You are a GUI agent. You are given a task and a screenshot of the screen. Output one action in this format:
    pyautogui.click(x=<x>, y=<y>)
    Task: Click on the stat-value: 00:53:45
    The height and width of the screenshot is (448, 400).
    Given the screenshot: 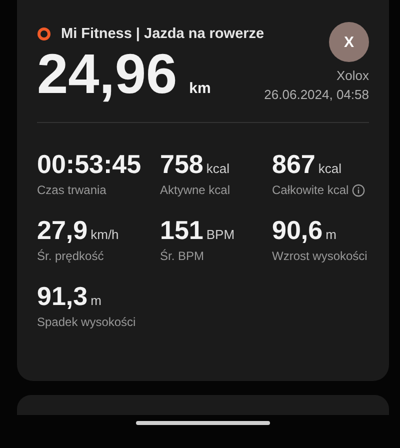 What is the action you would take?
    pyautogui.click(x=89, y=164)
    